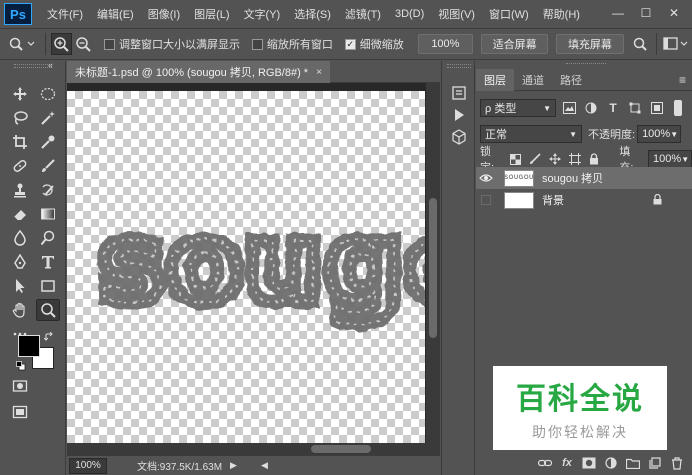 The image size is (692, 475). What do you see at coordinates (459, 137) in the screenshot?
I see `3d-panel-button` at bounding box center [459, 137].